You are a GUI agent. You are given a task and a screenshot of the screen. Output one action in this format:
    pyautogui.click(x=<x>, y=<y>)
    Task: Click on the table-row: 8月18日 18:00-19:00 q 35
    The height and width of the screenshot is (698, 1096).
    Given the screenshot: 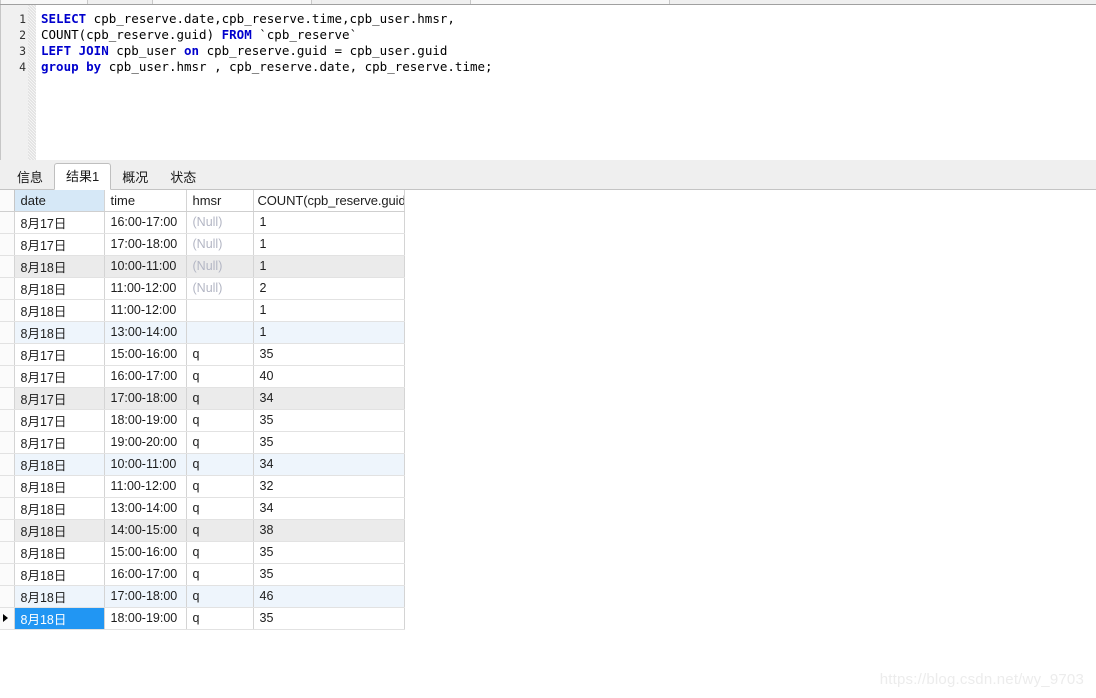 What is the action you would take?
    pyautogui.click(x=202, y=618)
    